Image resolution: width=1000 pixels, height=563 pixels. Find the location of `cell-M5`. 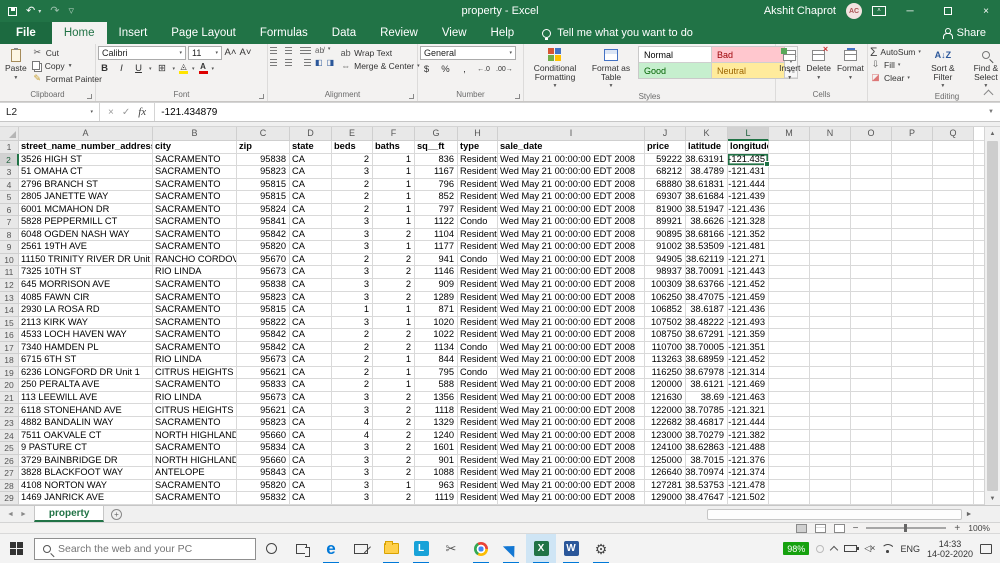

cell-M5 is located at coordinates (789, 197).